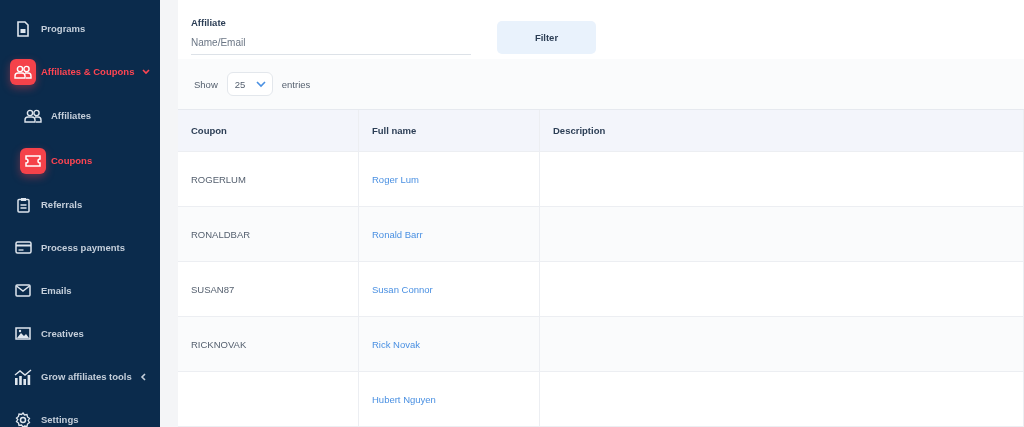  What do you see at coordinates (23, 376) in the screenshot?
I see `chart-icon` at bounding box center [23, 376].